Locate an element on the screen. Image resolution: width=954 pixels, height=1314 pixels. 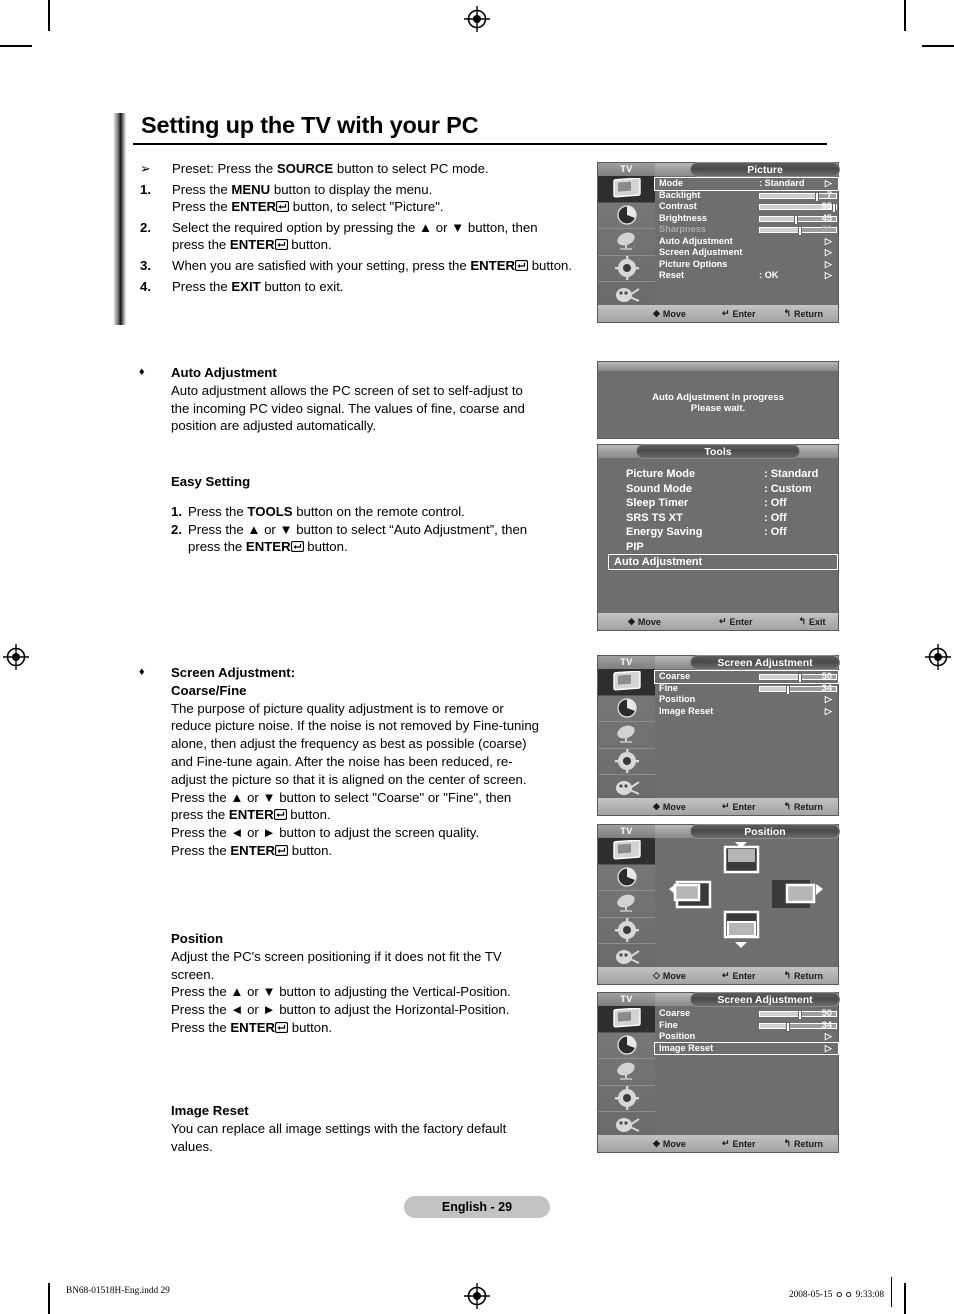
auto-adjustment-message-line1: Auto Adjustment in progress is located at coordinates (718, 398).